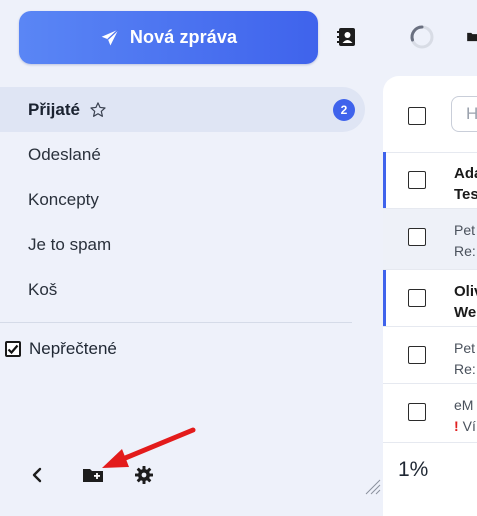 The height and width of the screenshot is (516, 477). What do you see at coordinates (93, 475) in the screenshot?
I see `folder-manage-icon` at bounding box center [93, 475].